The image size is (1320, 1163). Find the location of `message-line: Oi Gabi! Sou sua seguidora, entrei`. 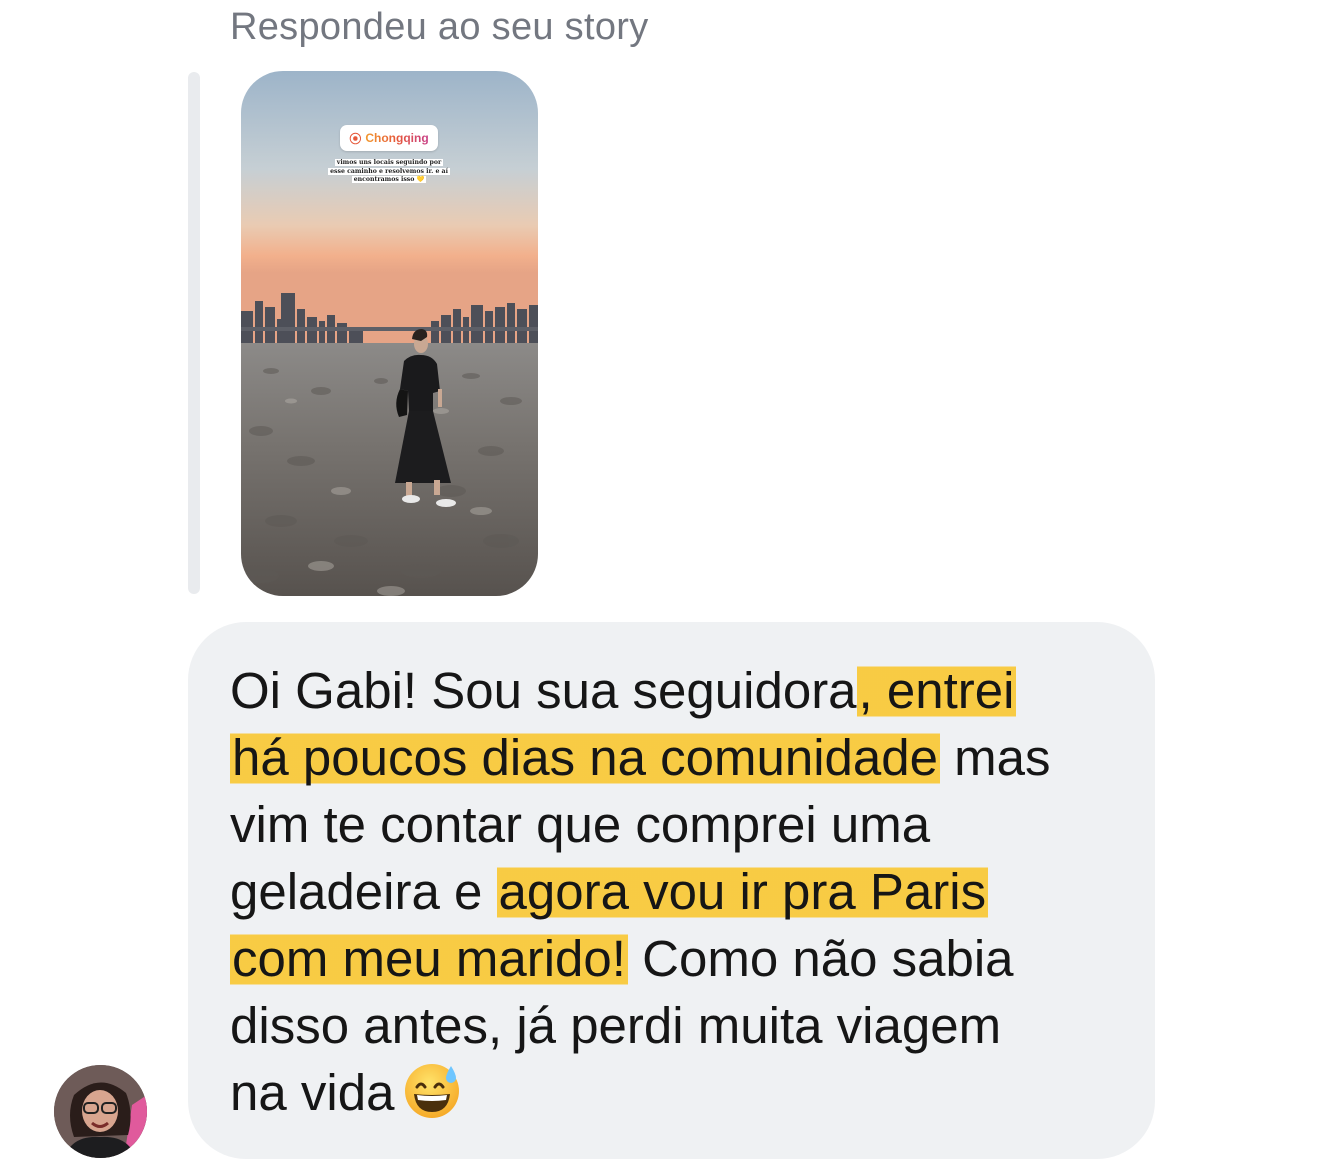

message-line: Oi Gabi! Sou sua seguidora, entrei is located at coordinates (680, 690).